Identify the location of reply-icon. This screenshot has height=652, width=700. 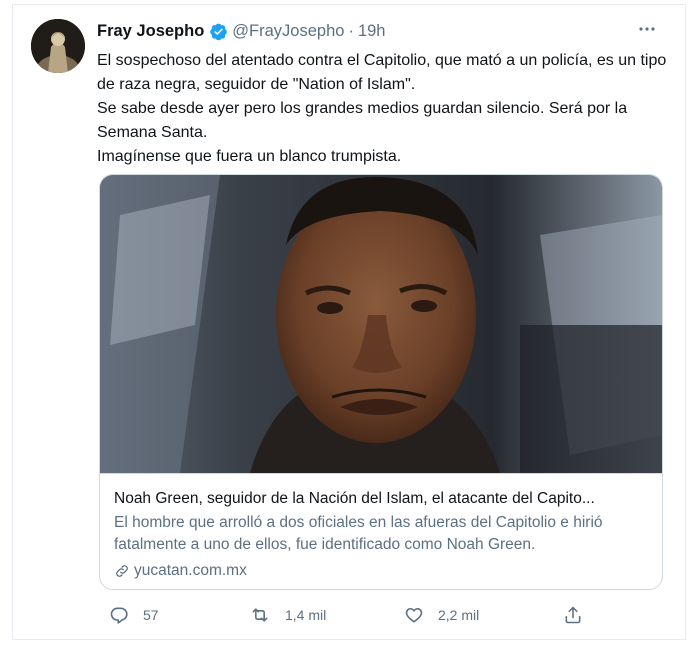
(119, 615).